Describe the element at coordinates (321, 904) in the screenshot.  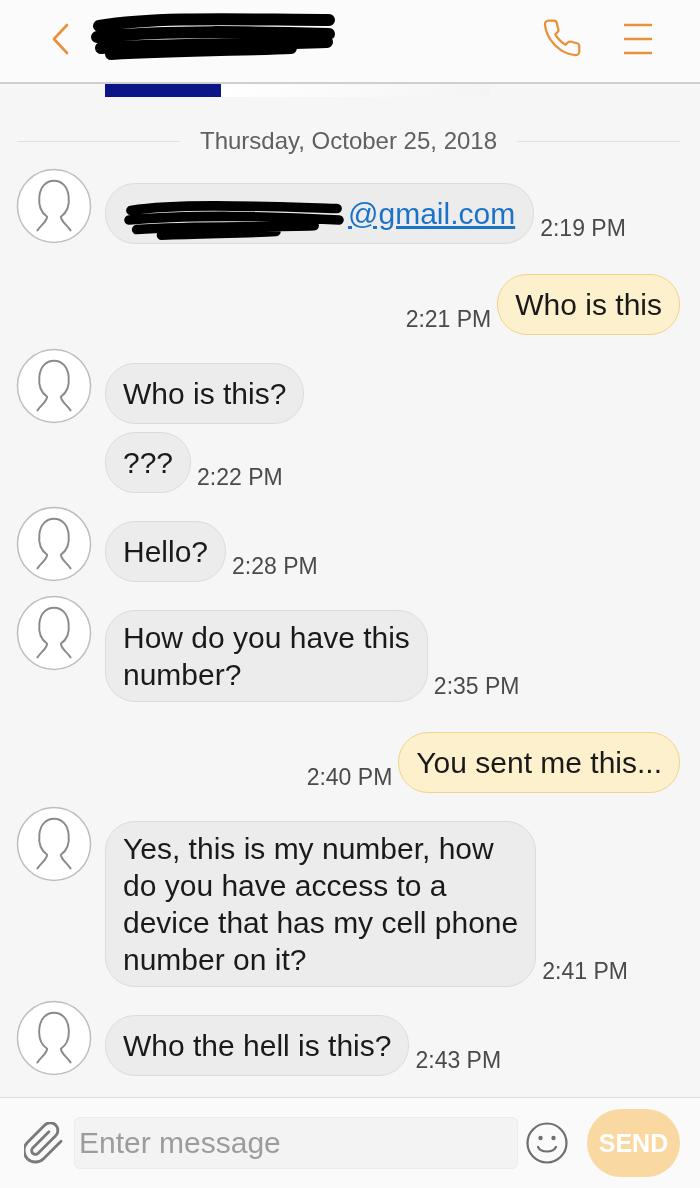
I see `message-text: Yes, this is my number, how do you have access to a device that has my cell phone number on it?` at that location.